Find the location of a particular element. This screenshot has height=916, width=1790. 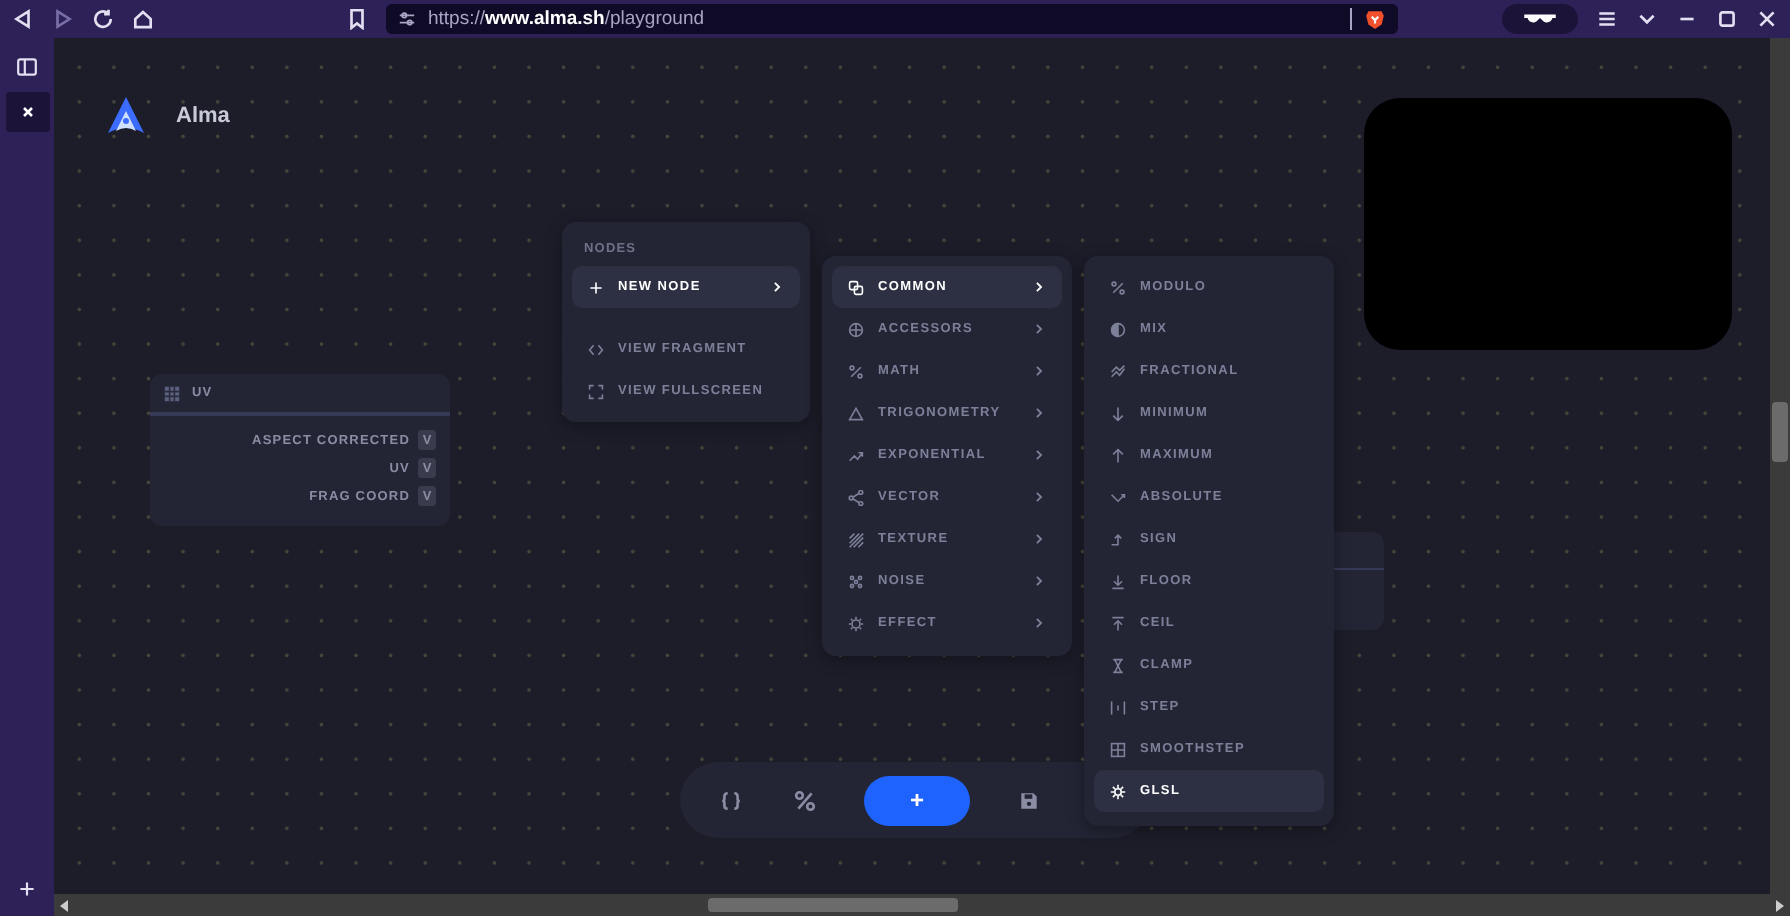

save-icon is located at coordinates (1029, 800).